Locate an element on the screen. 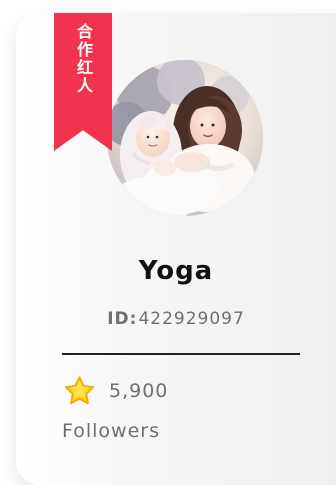 Image resolution: width=336 pixels, height=485 pixels. profile-id: ID:422929097 is located at coordinates (176, 319).